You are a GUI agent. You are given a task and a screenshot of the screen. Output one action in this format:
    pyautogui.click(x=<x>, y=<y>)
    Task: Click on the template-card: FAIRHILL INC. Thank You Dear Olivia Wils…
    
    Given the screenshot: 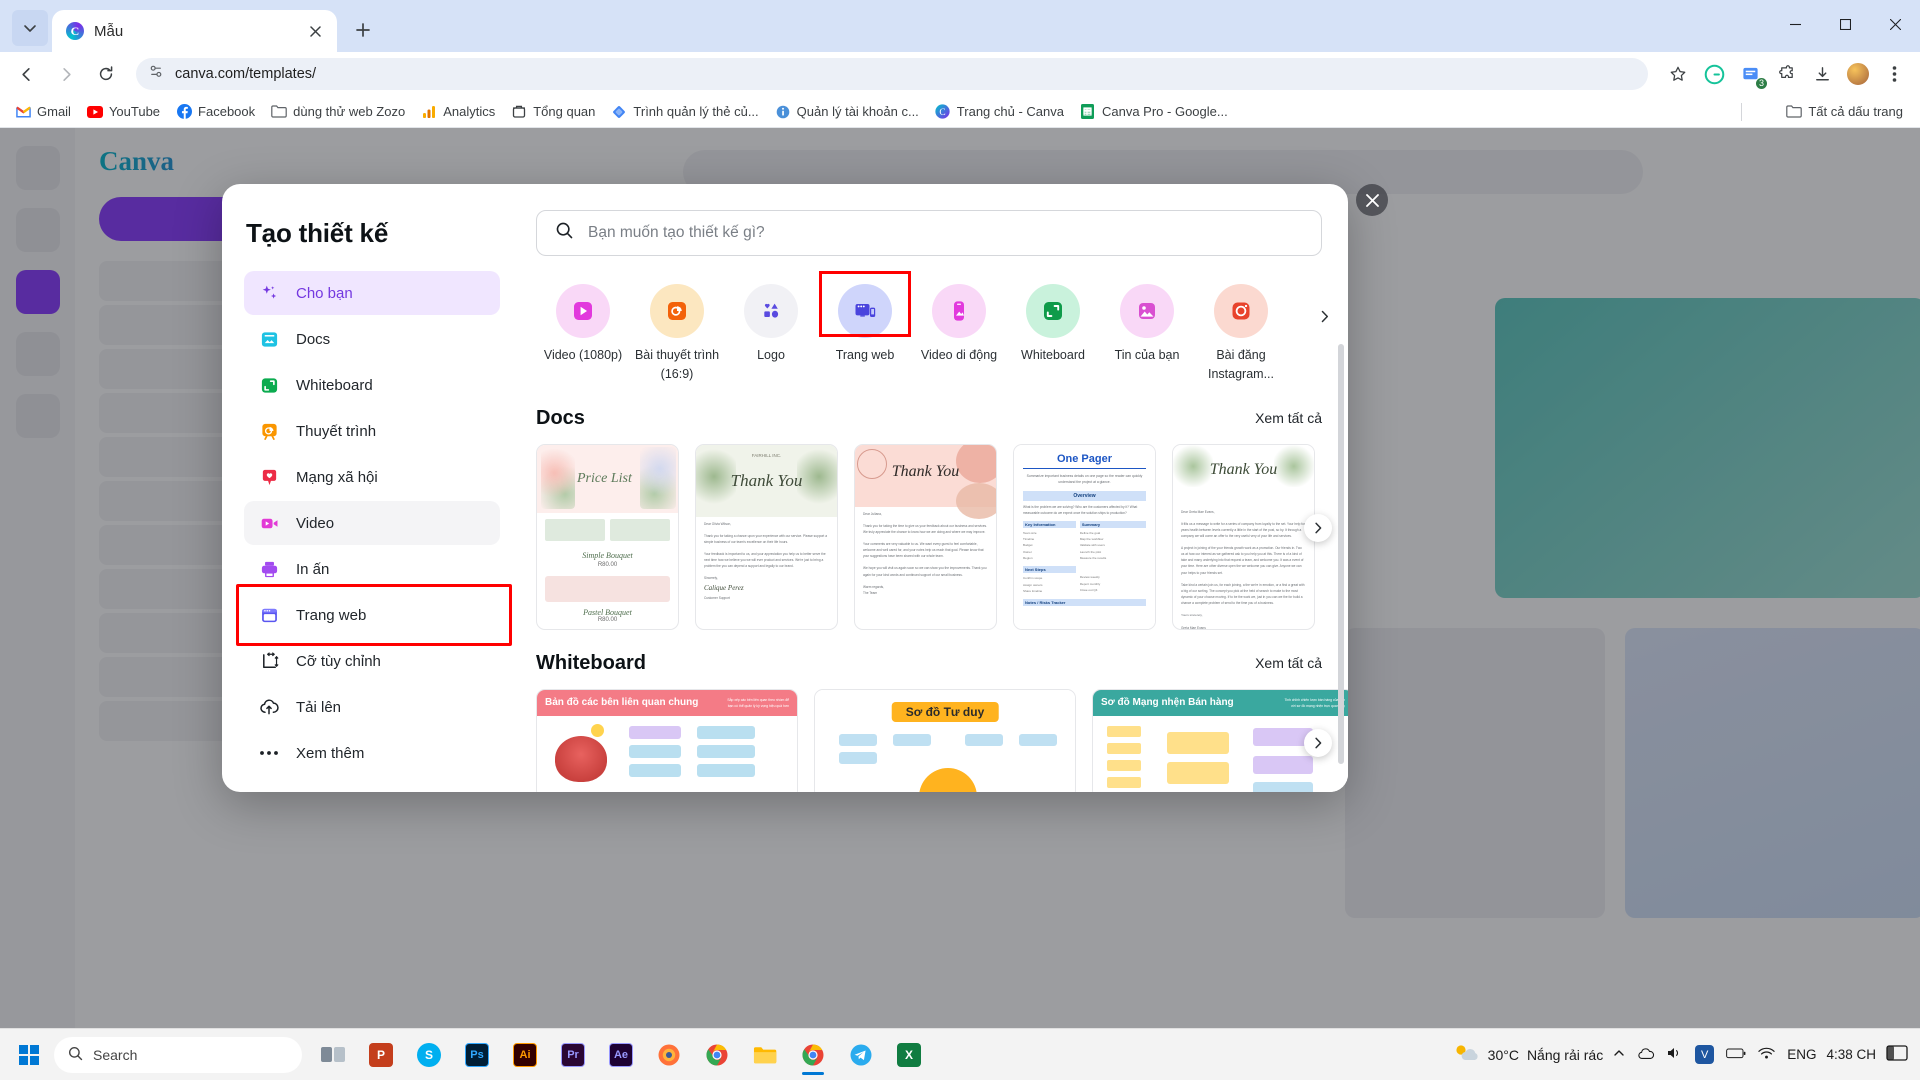 What is the action you would take?
    pyautogui.click(x=766, y=536)
    